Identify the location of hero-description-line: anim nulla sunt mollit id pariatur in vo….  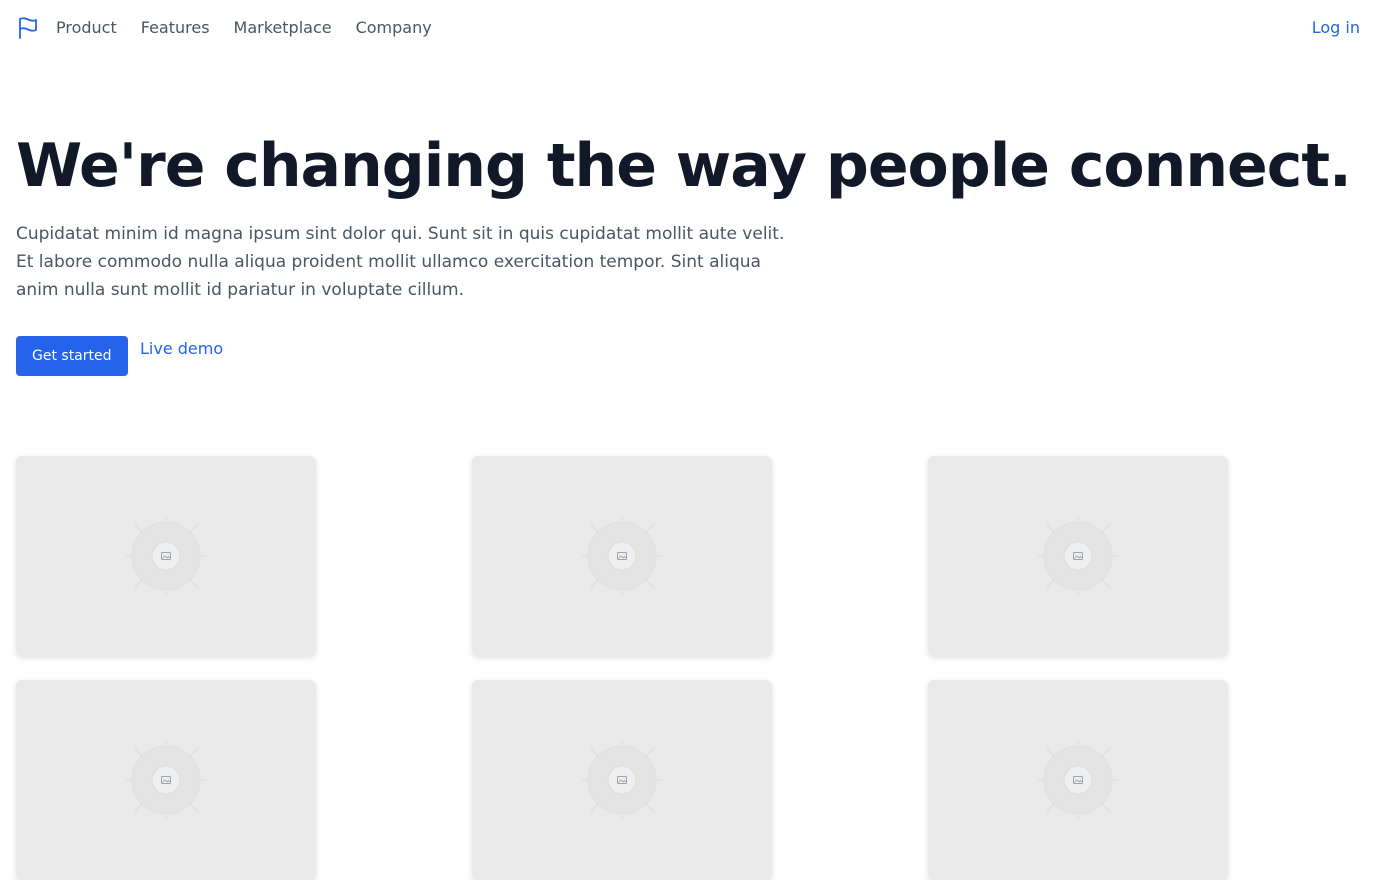
(240, 290).